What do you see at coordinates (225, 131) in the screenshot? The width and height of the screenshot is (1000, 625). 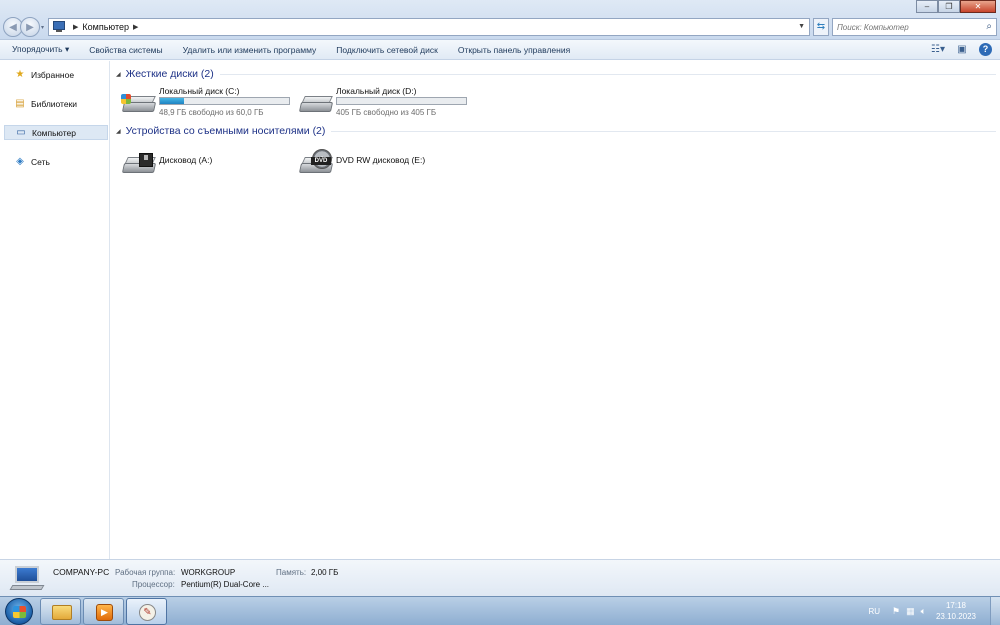 I see `group-title: Устройства со съемными носителями (2)` at bounding box center [225, 131].